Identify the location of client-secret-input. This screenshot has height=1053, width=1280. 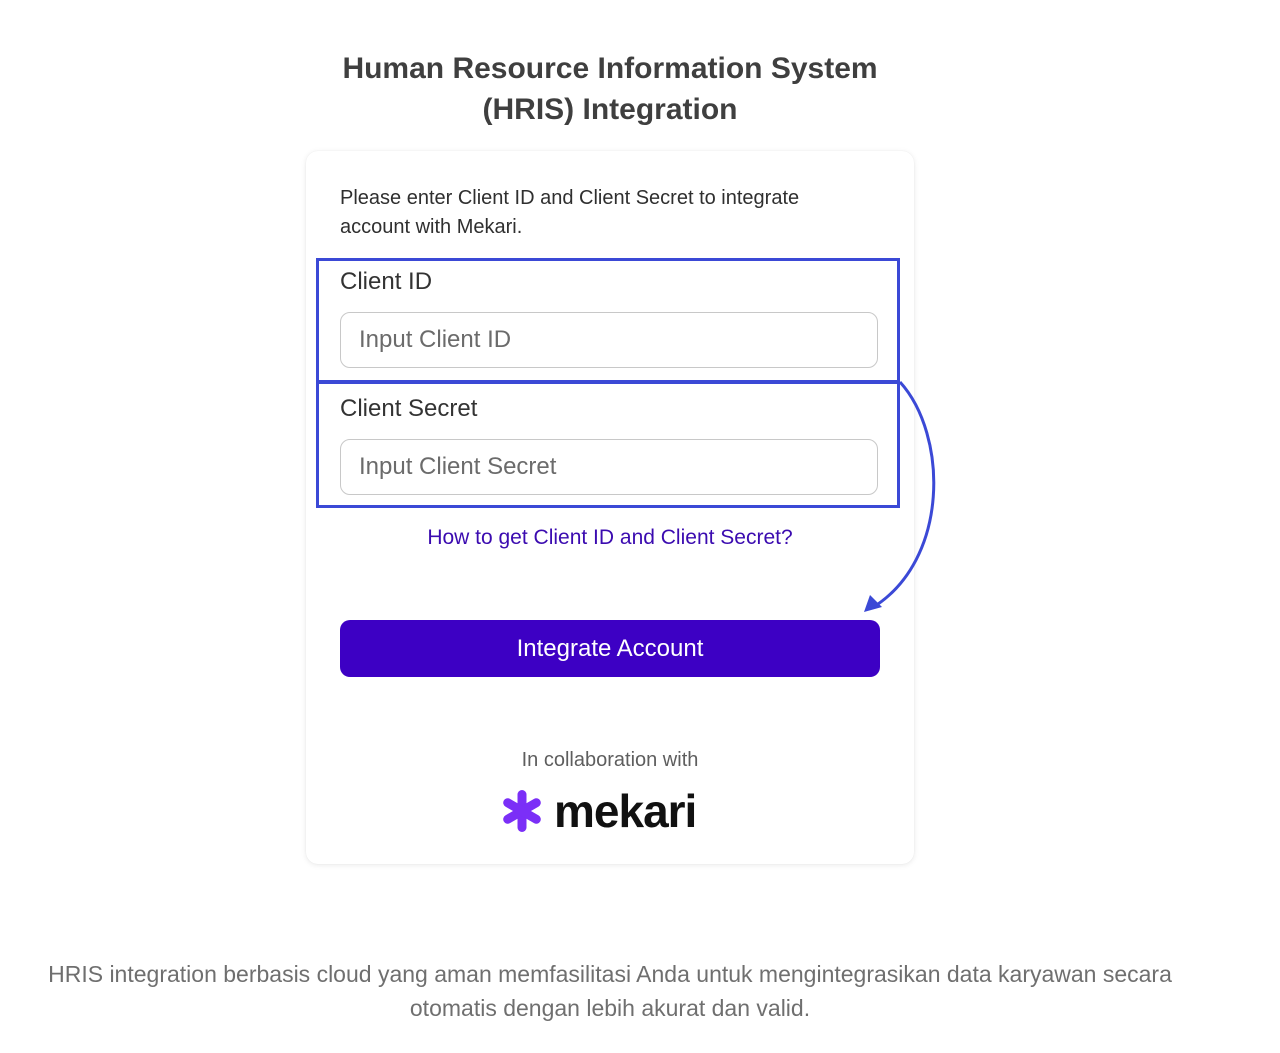
(609, 467).